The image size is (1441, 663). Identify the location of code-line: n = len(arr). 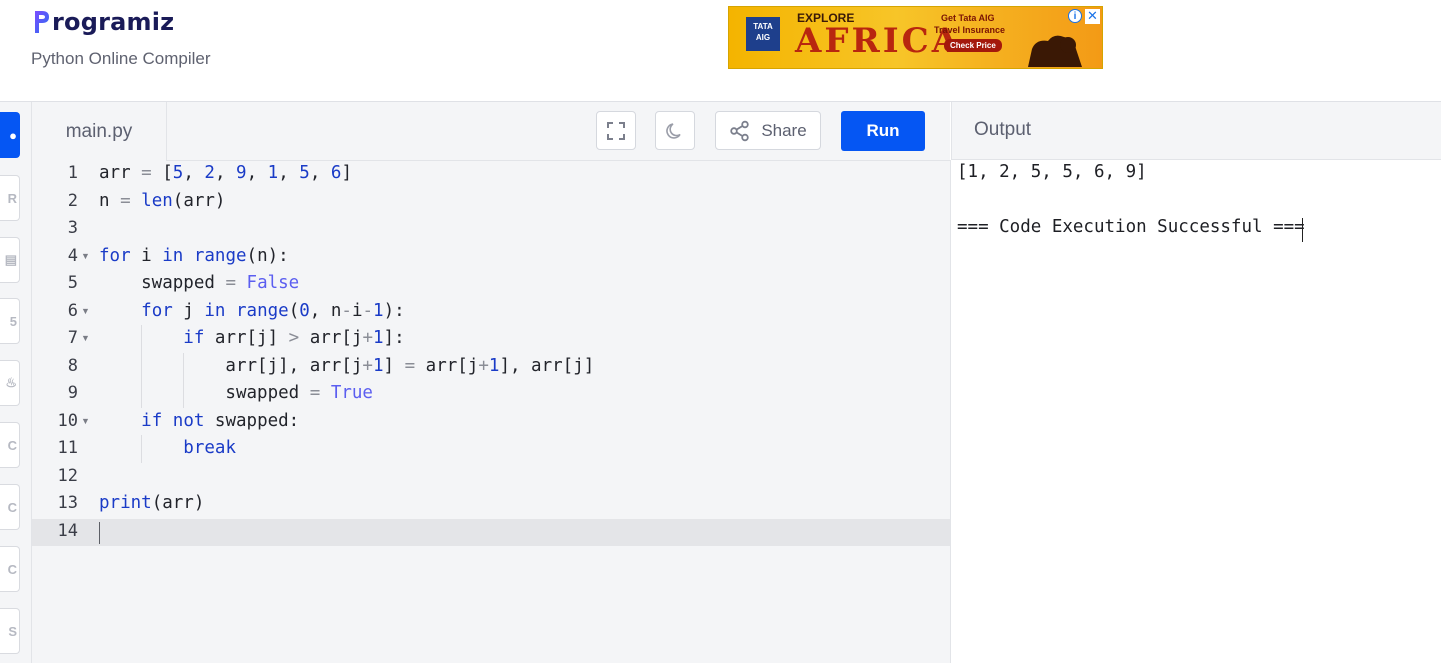
(162, 200).